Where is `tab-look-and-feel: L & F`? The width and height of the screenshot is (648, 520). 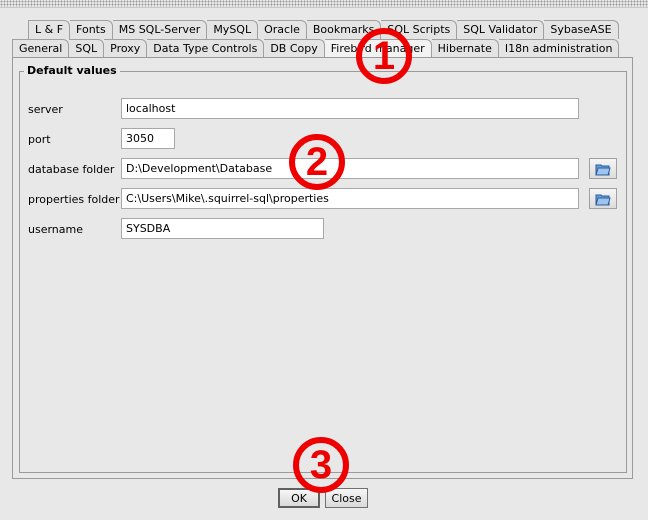 tab-look-and-feel: L & F is located at coordinates (49, 29).